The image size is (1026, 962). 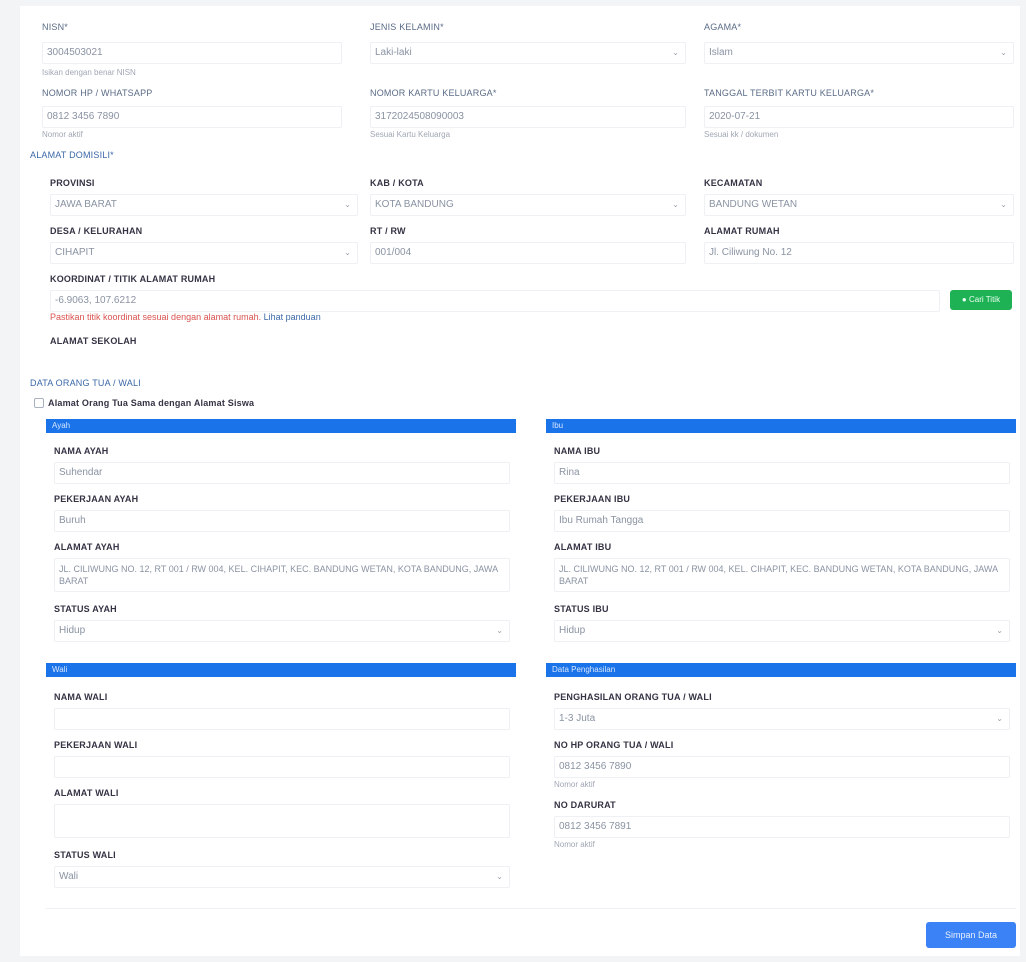 What do you see at coordinates (69, 876) in the screenshot?
I see `guardian-status-value: Wali` at bounding box center [69, 876].